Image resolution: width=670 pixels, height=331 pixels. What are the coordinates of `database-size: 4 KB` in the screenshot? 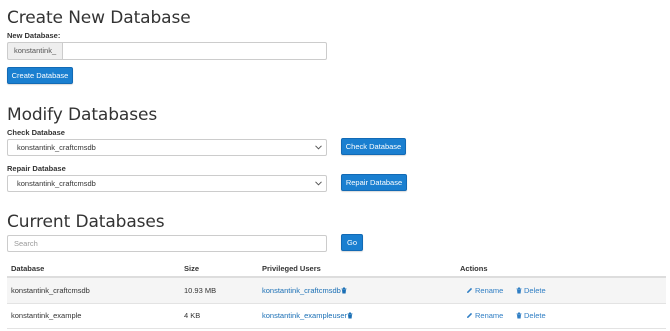 It's located at (192, 315).